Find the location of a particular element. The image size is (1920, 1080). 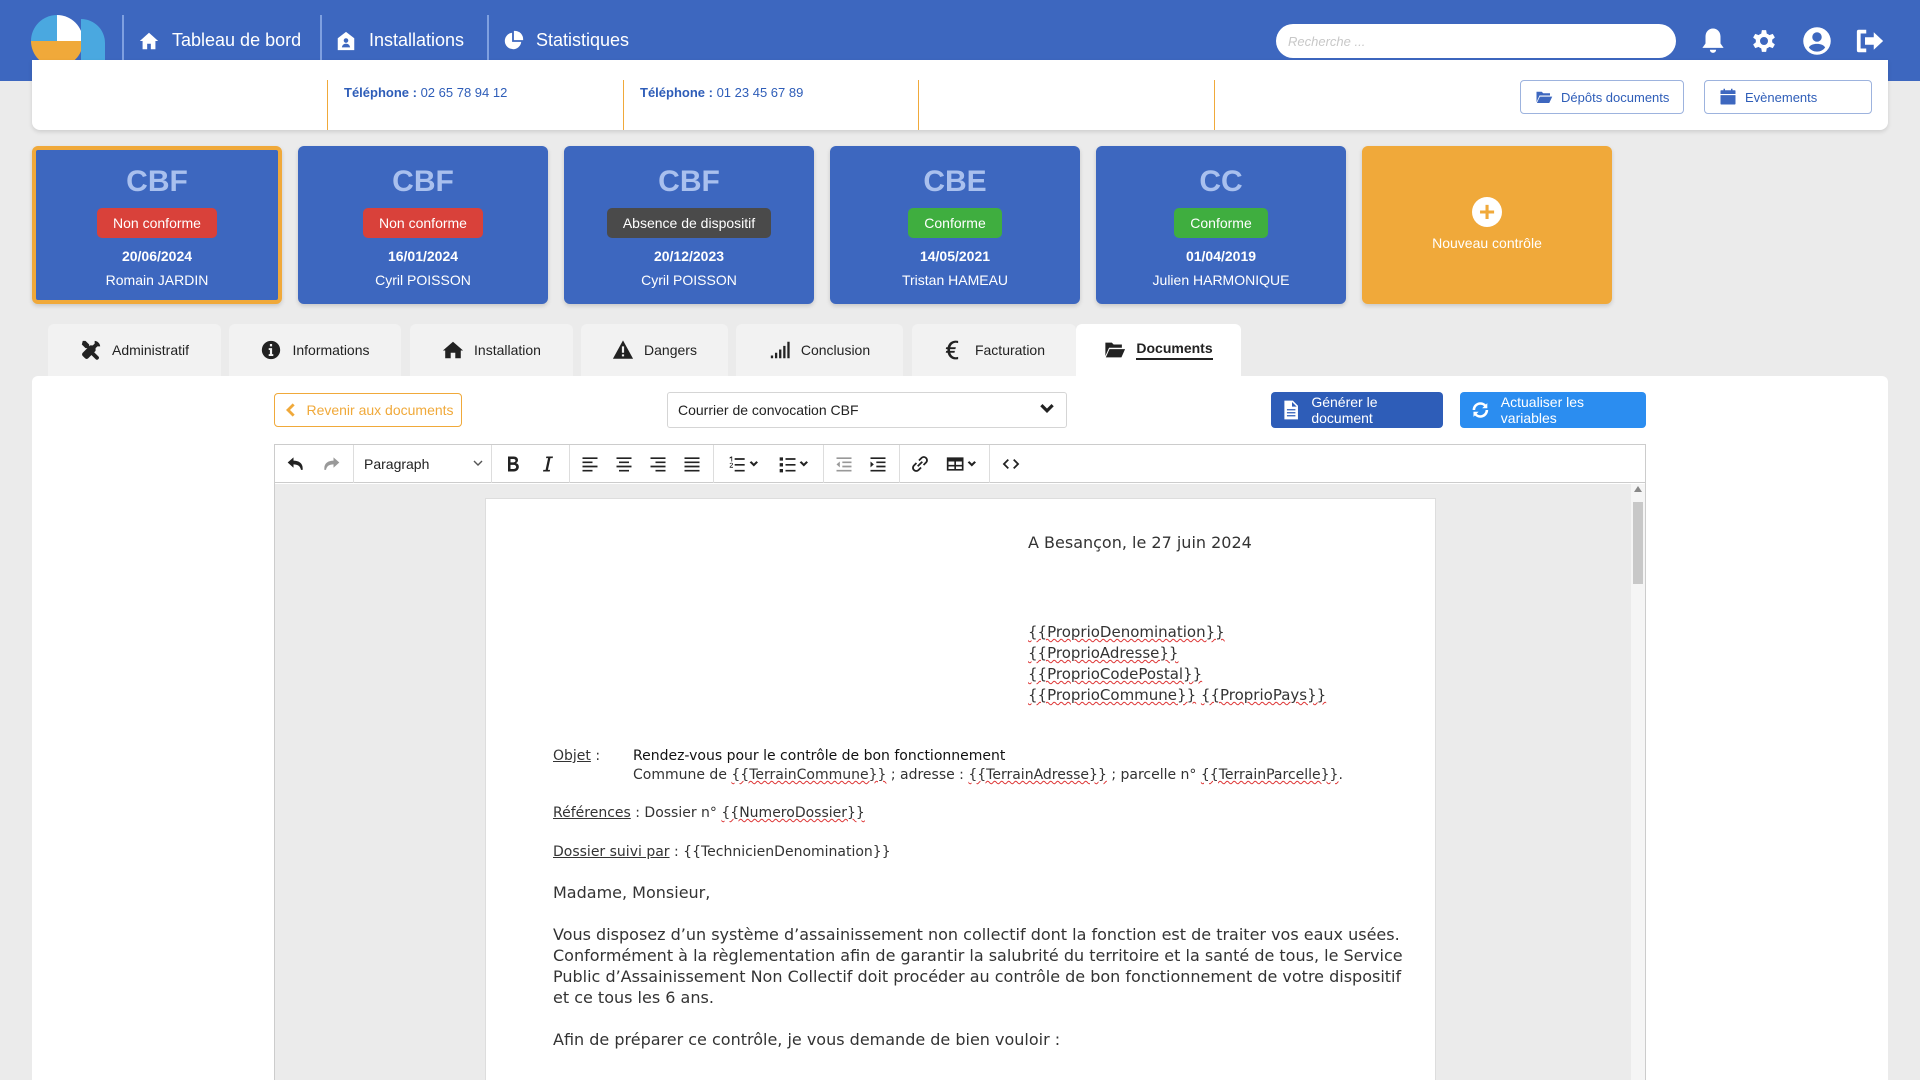

redo-icon is located at coordinates (332, 463).